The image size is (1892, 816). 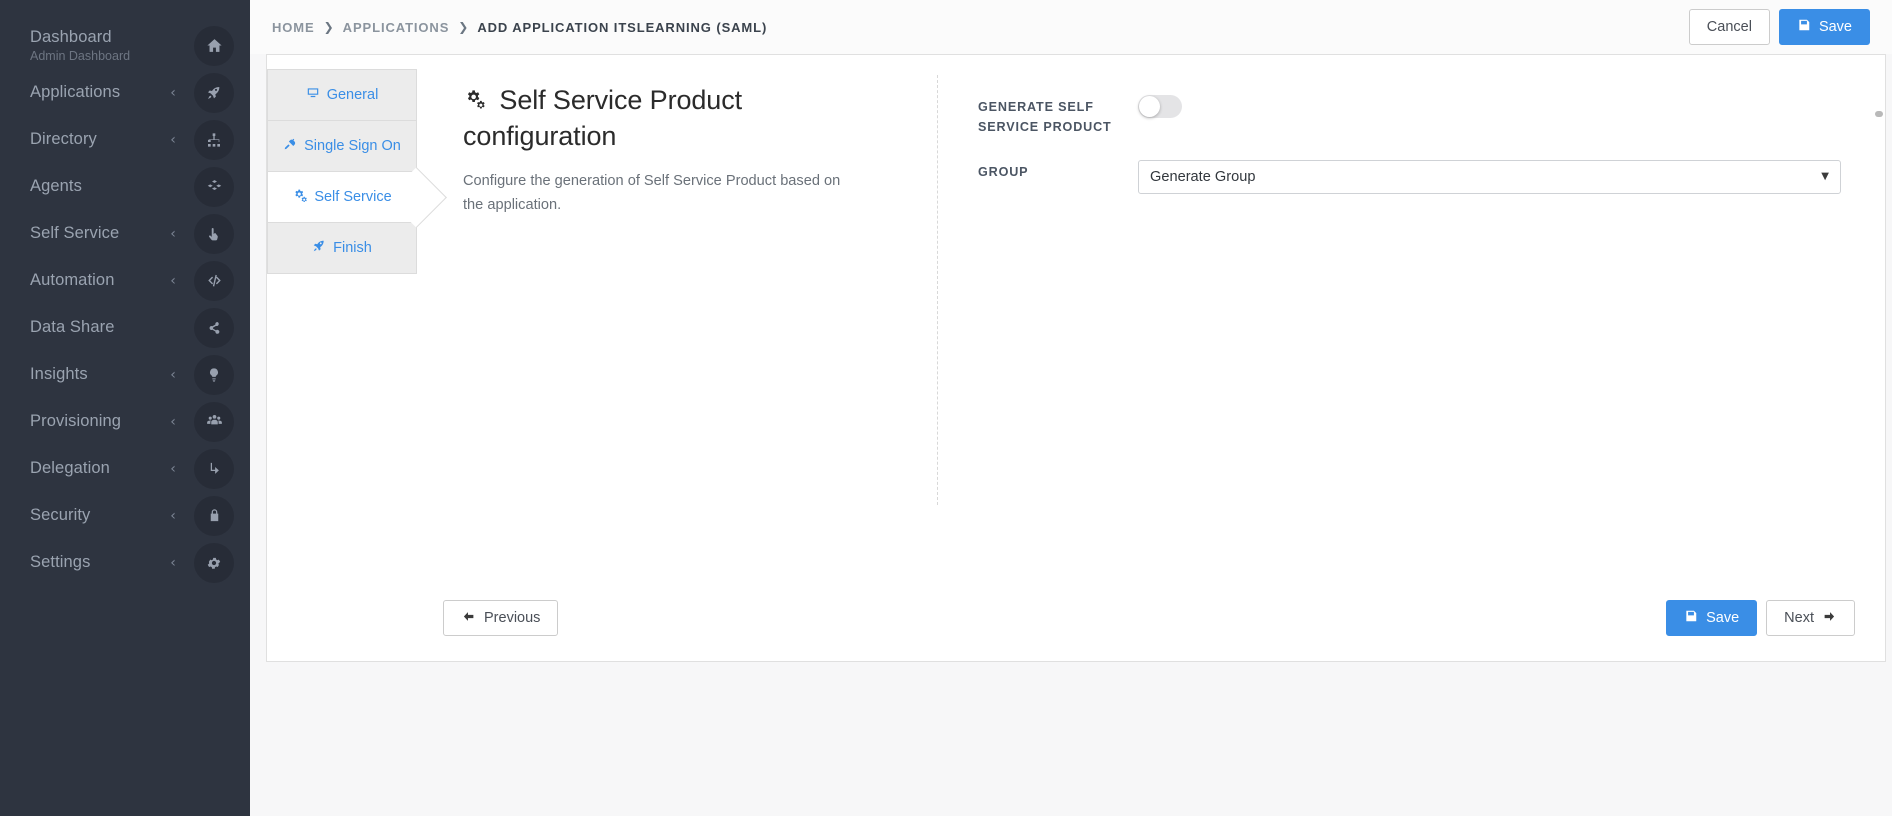 I want to click on wizard-step-label: Finish, so click(x=352, y=248).